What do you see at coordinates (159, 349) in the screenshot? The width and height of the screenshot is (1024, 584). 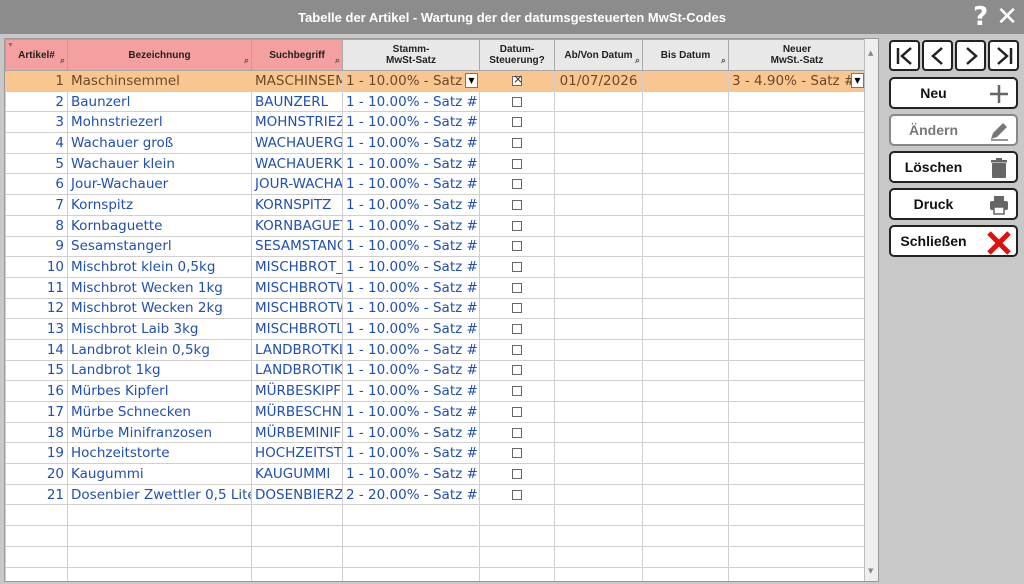 I see `cell-bezeichnung: Landbrot klein 0,5kg` at bounding box center [159, 349].